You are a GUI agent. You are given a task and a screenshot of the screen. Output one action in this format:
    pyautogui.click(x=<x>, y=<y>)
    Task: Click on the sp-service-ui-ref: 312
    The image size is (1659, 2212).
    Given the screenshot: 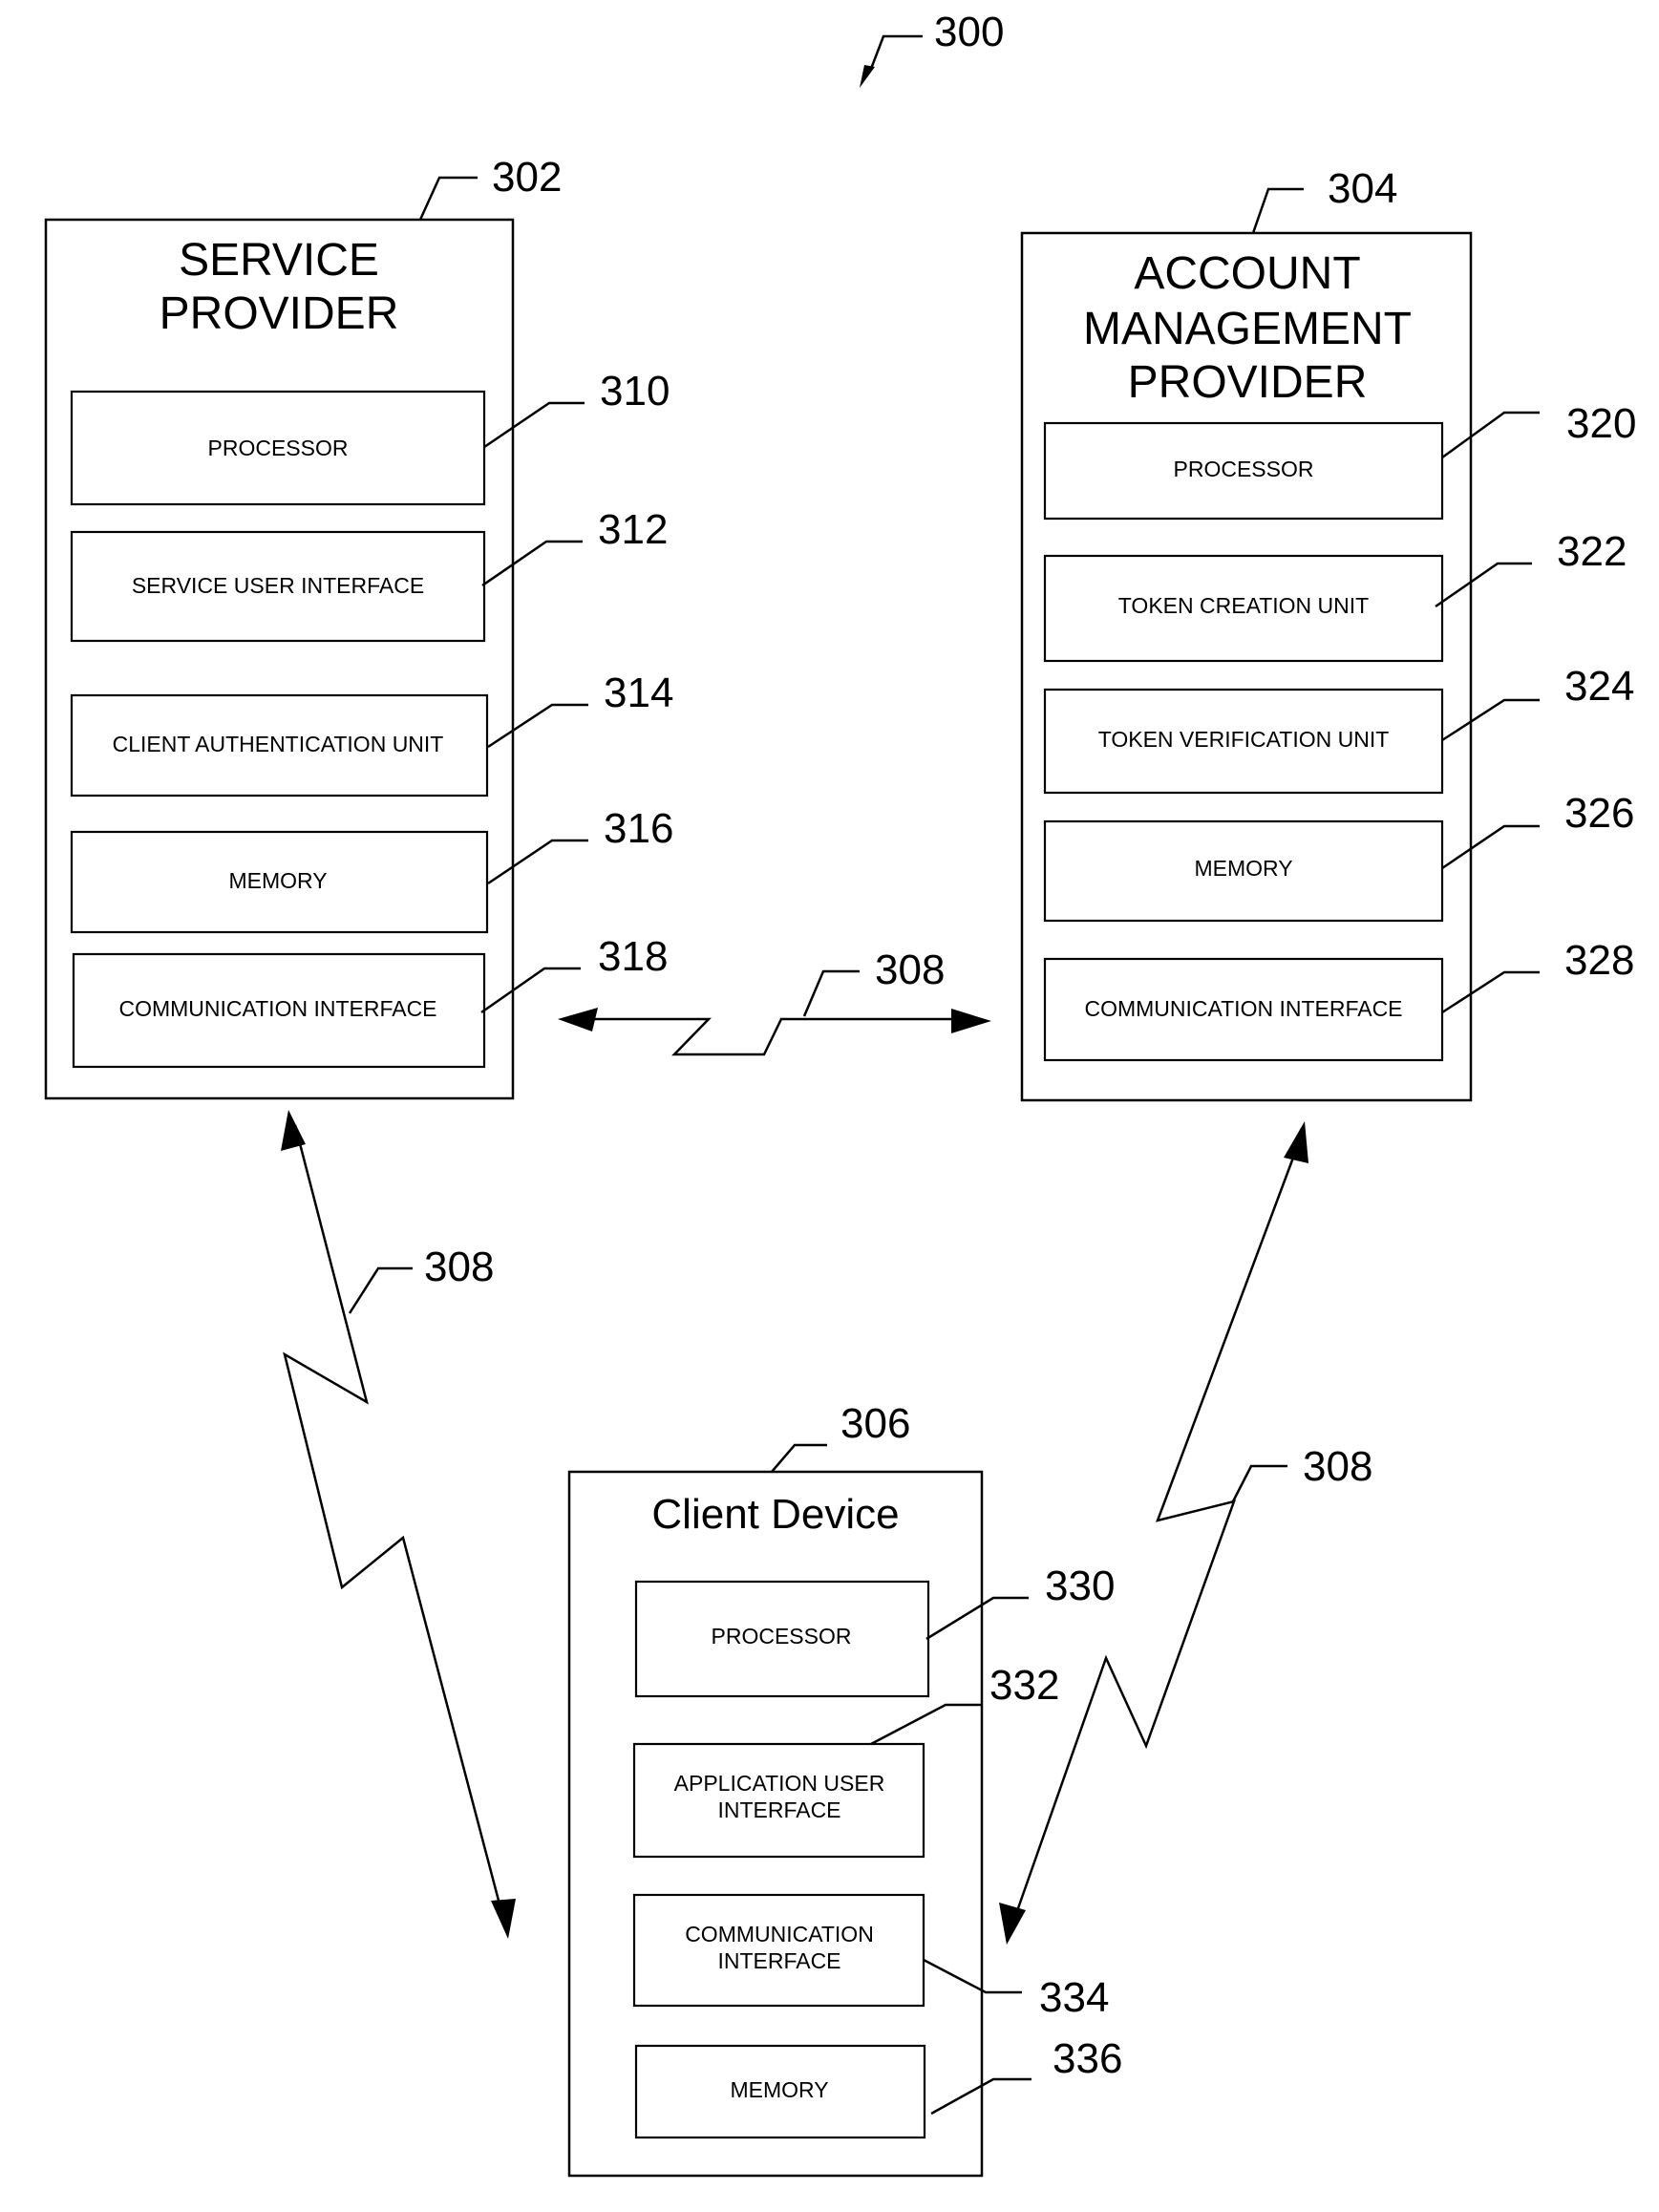 What is the action you would take?
    pyautogui.click(x=633, y=529)
    